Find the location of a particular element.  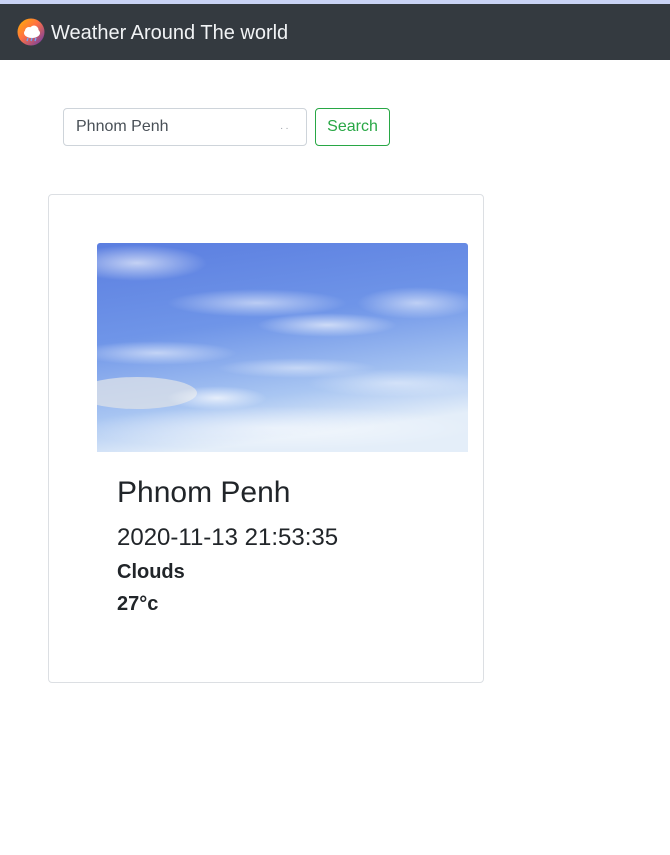

search-button: Search is located at coordinates (352, 127).